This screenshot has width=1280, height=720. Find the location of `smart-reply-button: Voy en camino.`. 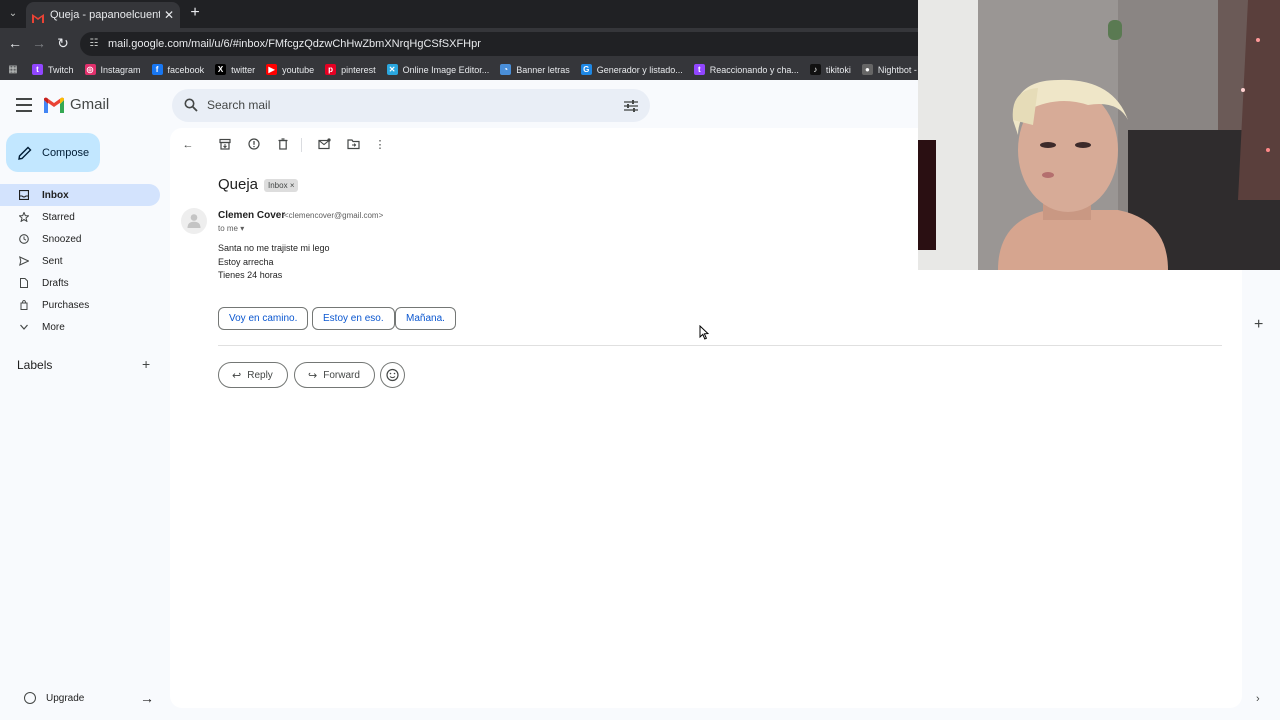

smart-reply-button: Voy en camino. is located at coordinates (263, 318).